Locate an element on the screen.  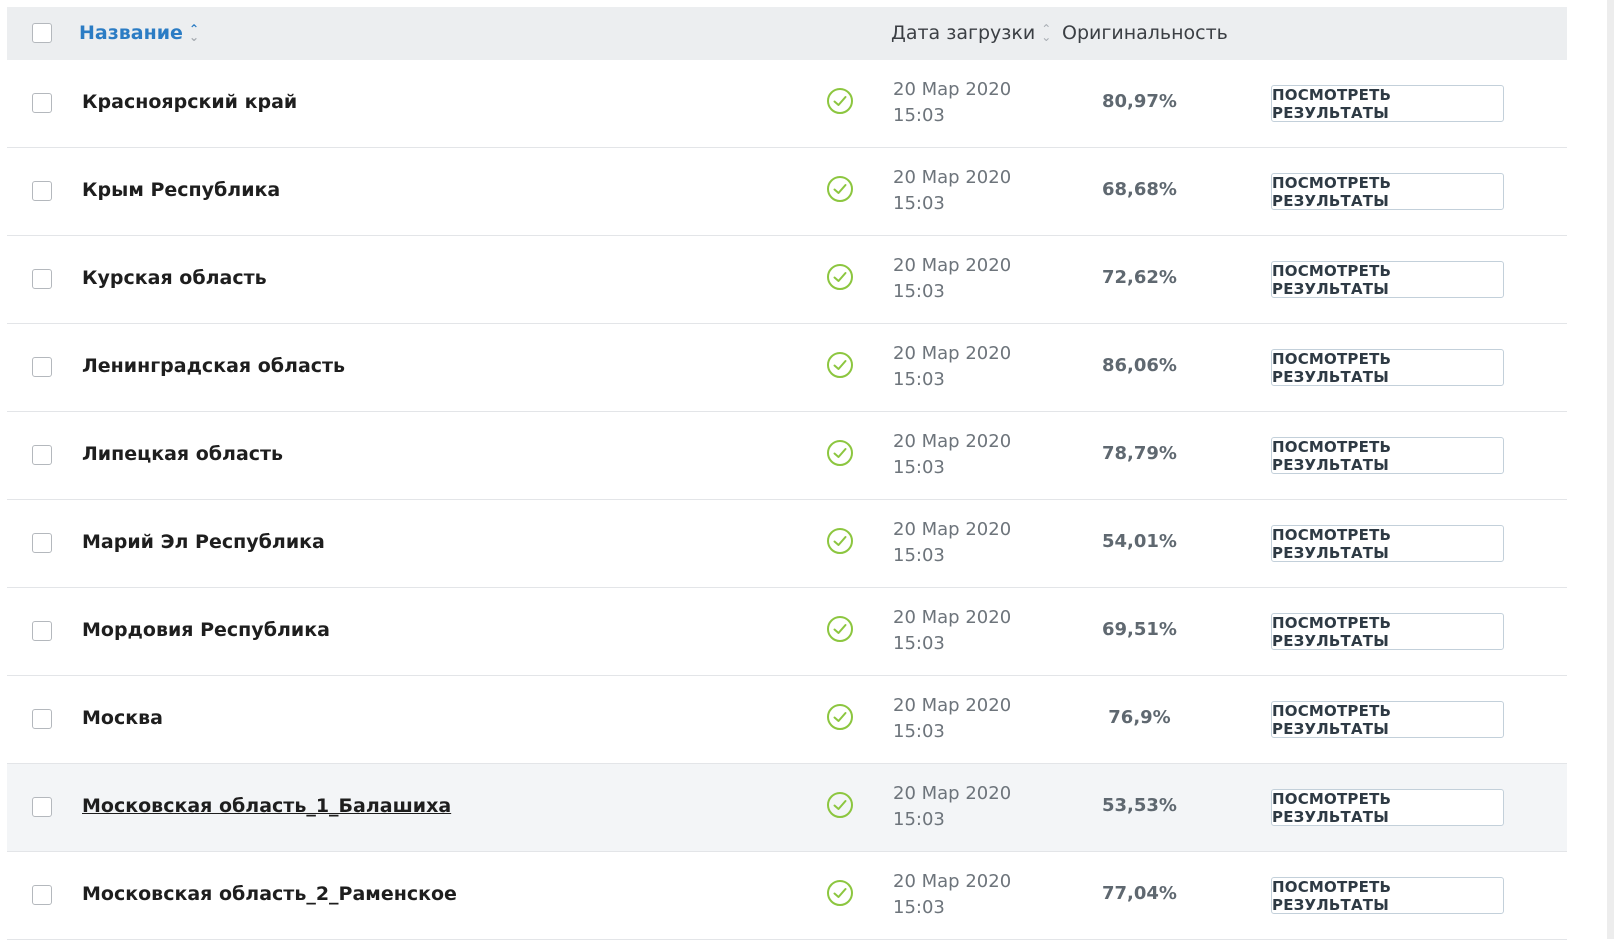
document-name: Липецкая область is located at coordinates (182, 454).